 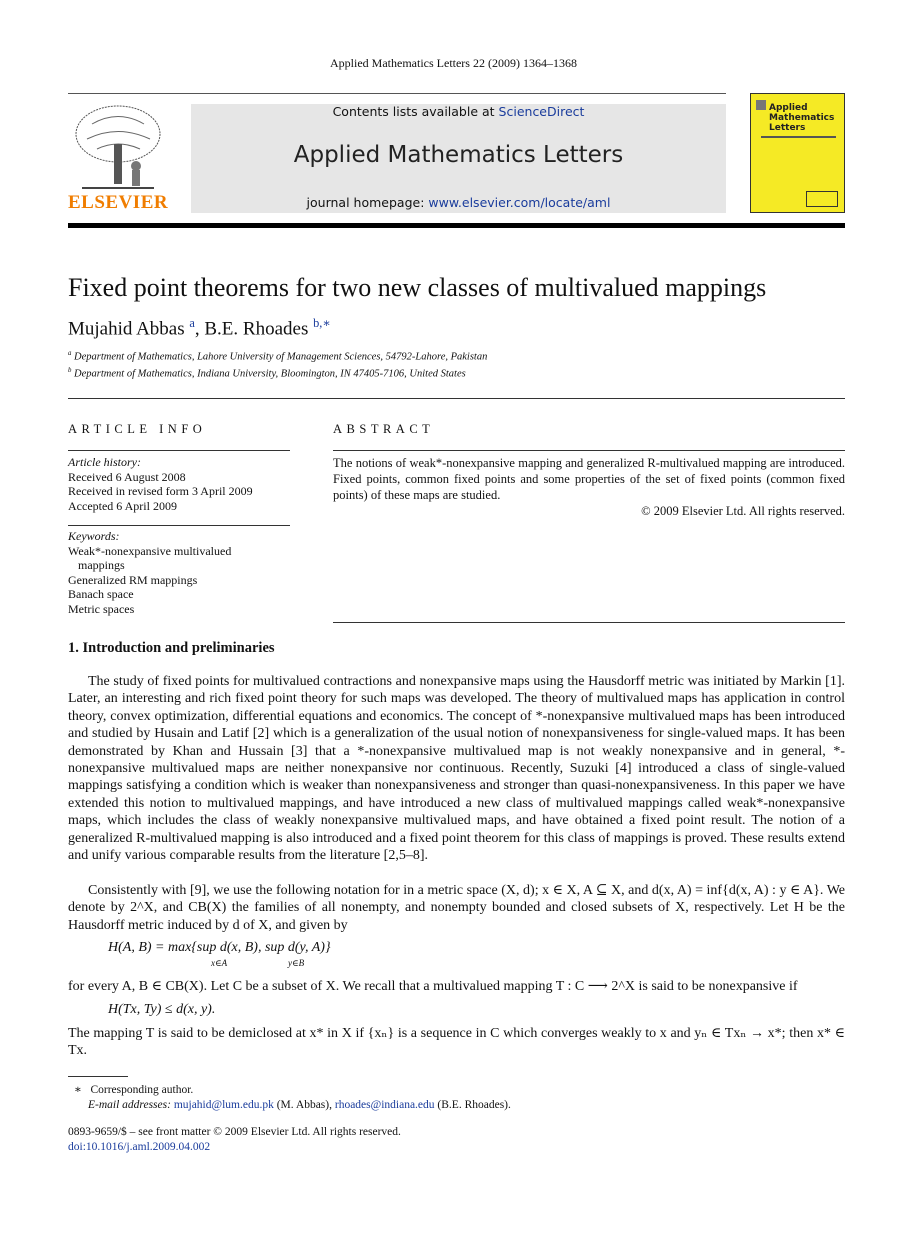 I want to click on history-item: Received 6 August 2008, so click(x=127, y=476).